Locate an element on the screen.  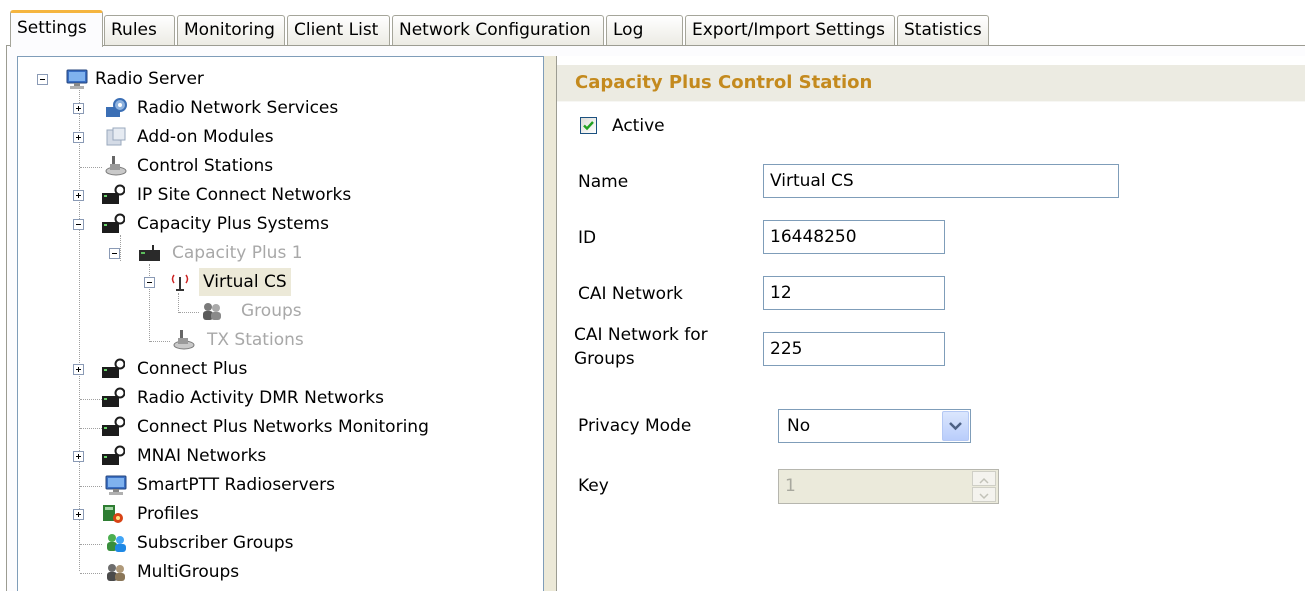
tree-item-radio-server: Radio Server is located at coordinates (270, 79).